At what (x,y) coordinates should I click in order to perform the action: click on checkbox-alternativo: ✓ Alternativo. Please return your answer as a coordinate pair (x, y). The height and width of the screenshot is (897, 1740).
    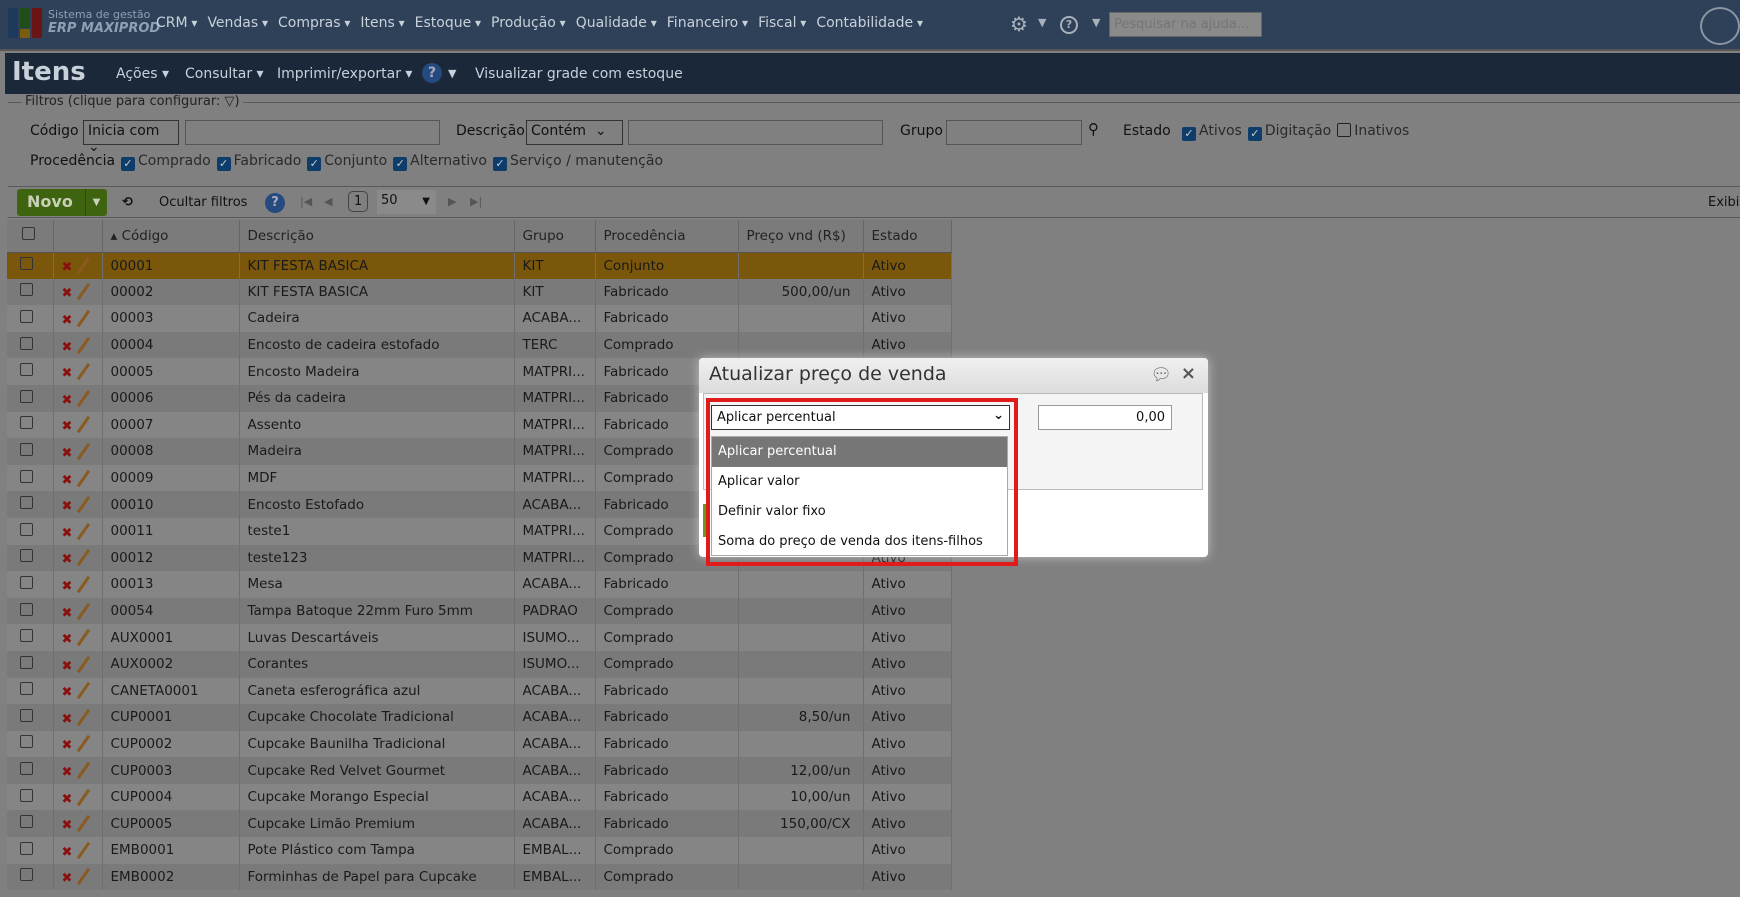
    Looking at the image, I should click on (440, 162).